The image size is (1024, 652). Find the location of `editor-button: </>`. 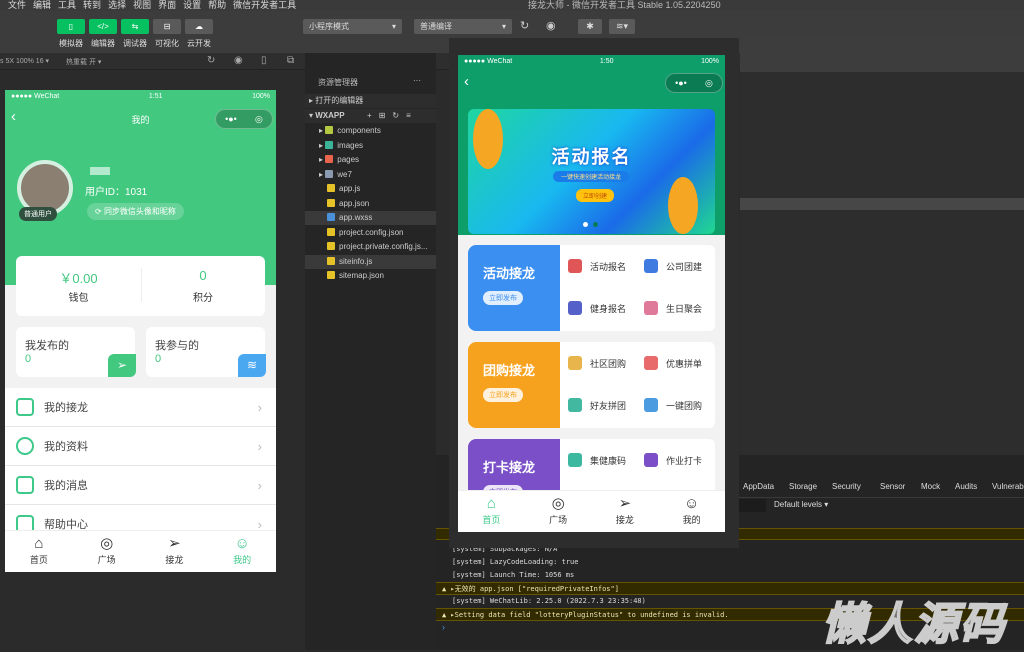

editor-button: </> is located at coordinates (103, 26).